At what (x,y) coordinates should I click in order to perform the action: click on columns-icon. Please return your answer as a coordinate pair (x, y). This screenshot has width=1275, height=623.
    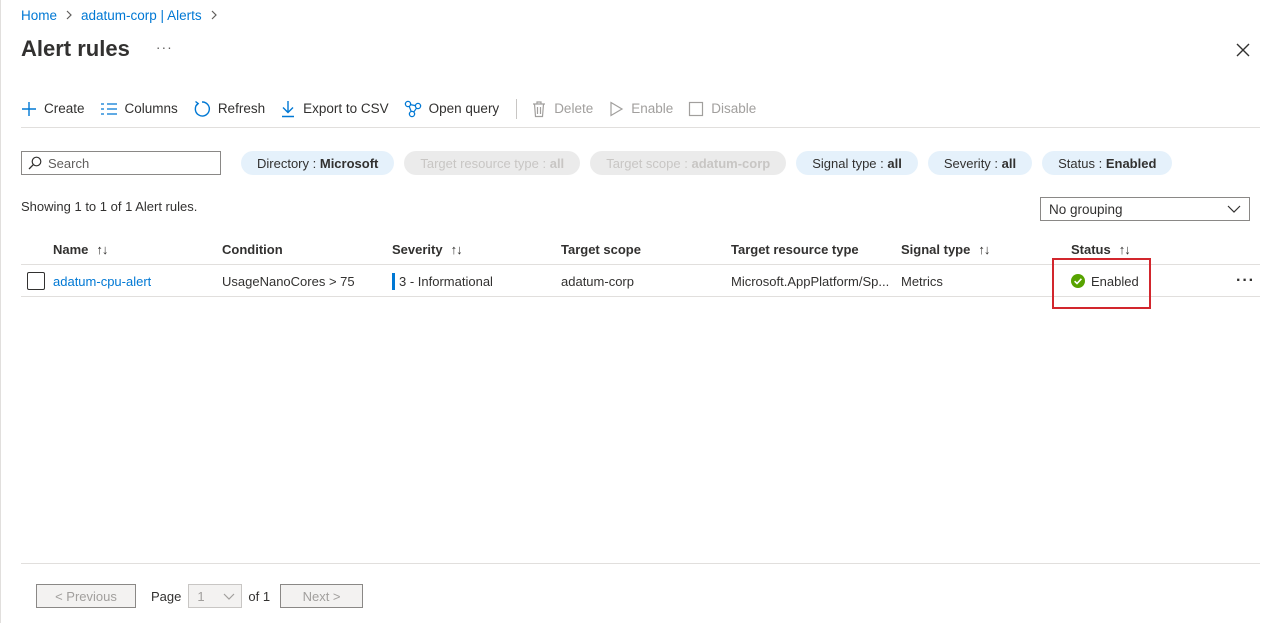
    Looking at the image, I should click on (108, 108).